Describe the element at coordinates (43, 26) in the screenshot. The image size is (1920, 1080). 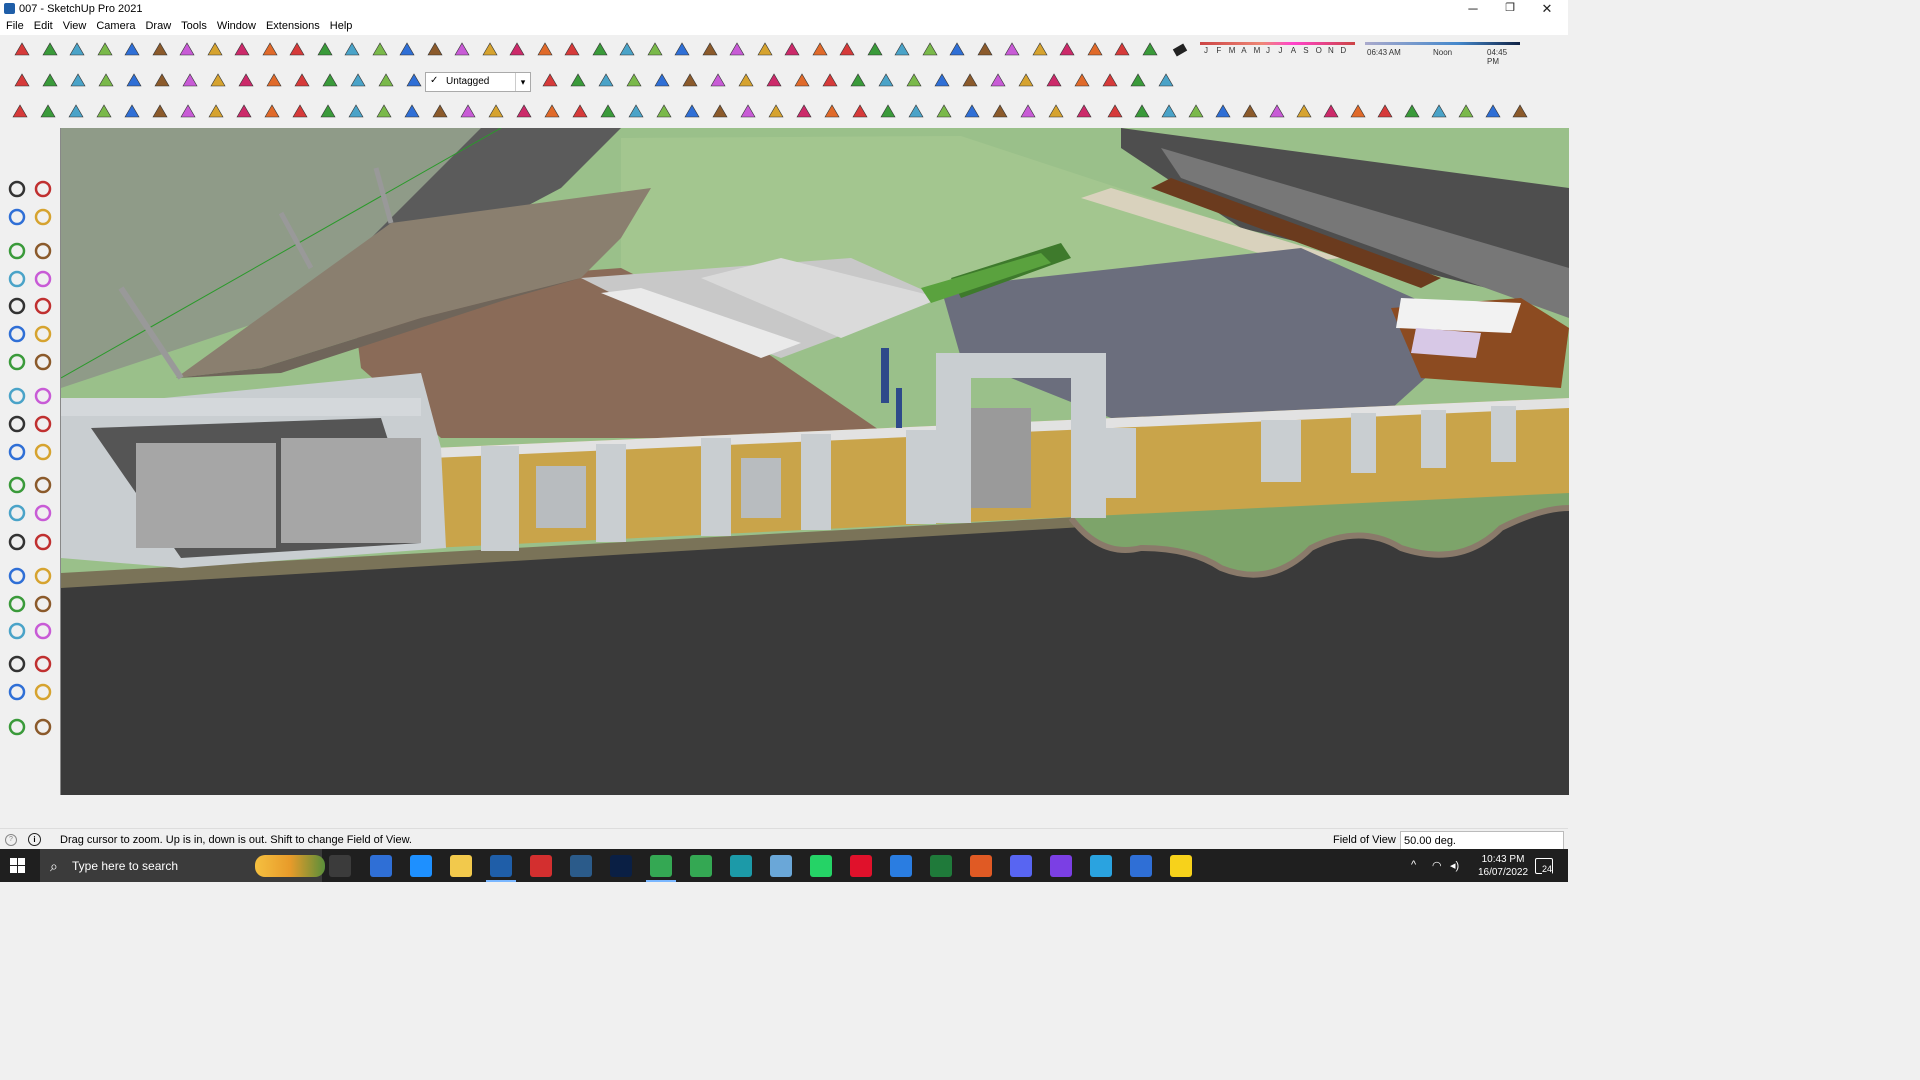
I see `menu-edit: Edit` at that location.